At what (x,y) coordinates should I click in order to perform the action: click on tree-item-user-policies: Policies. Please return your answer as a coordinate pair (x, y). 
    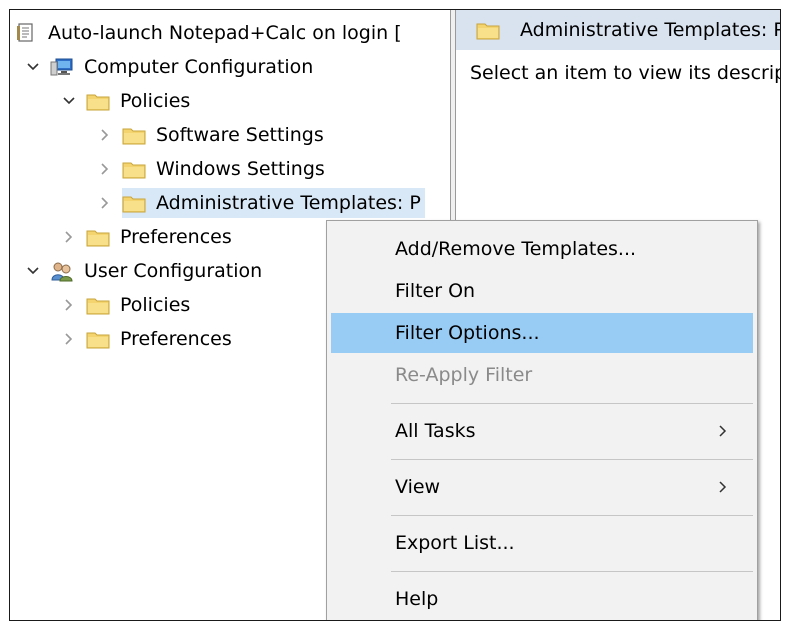
    Looking at the image, I should click on (125, 305).